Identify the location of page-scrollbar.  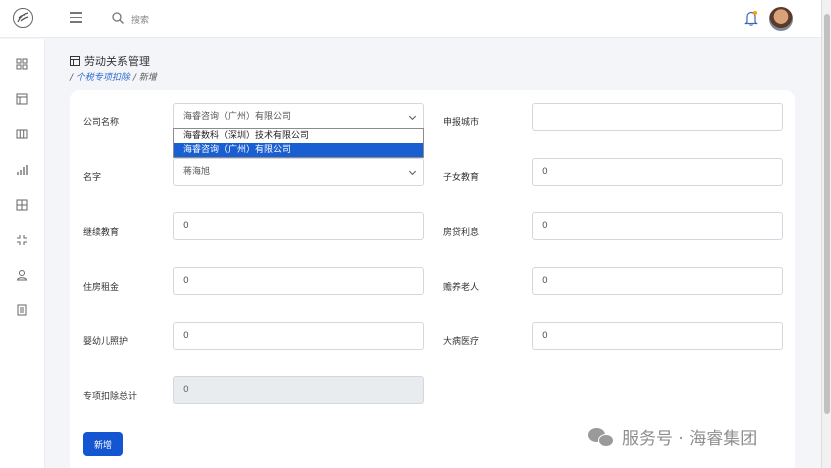
(826, 234).